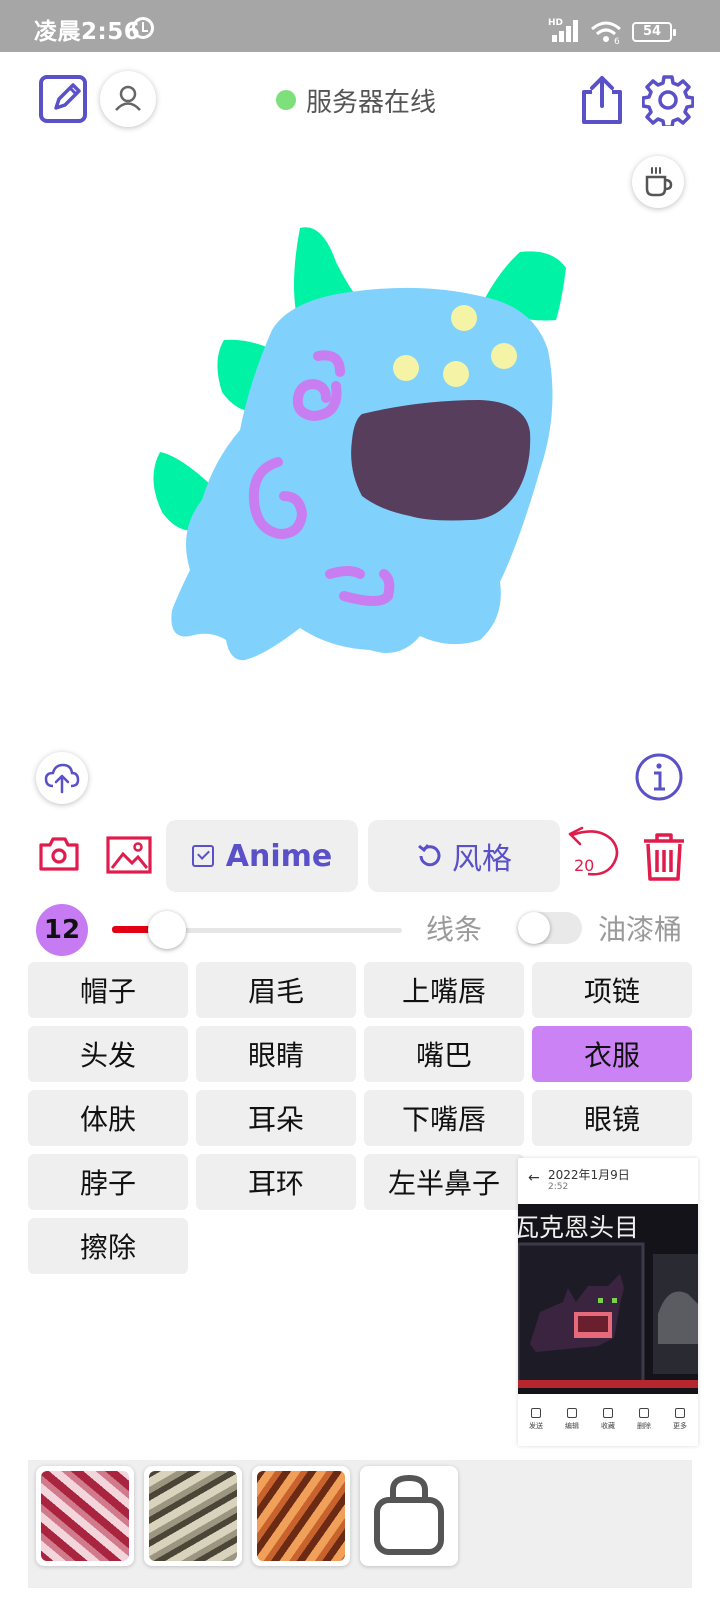 The image size is (720, 1600). Describe the element at coordinates (654, 32) in the screenshot. I see `battery-icon: 54` at that location.